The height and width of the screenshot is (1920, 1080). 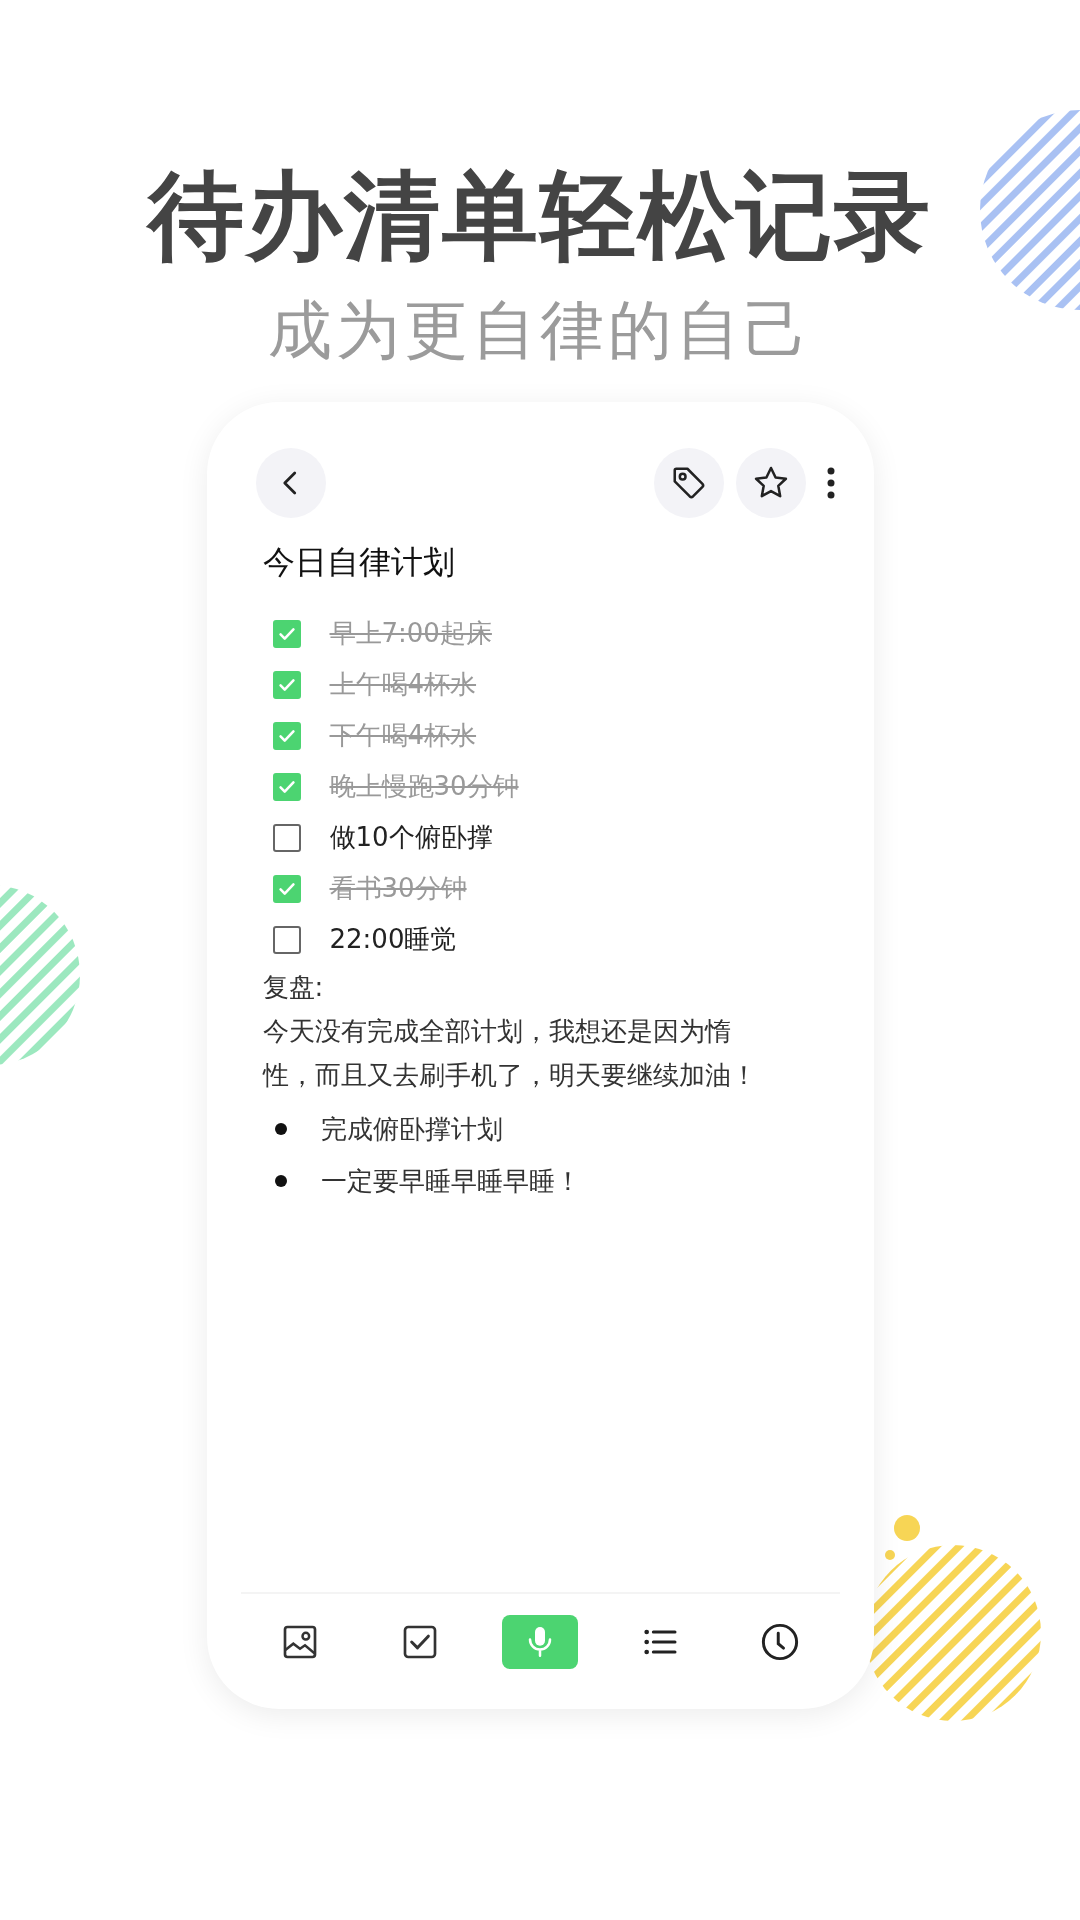 I want to click on headline: 待办清单轻松记录, so click(x=540, y=216).